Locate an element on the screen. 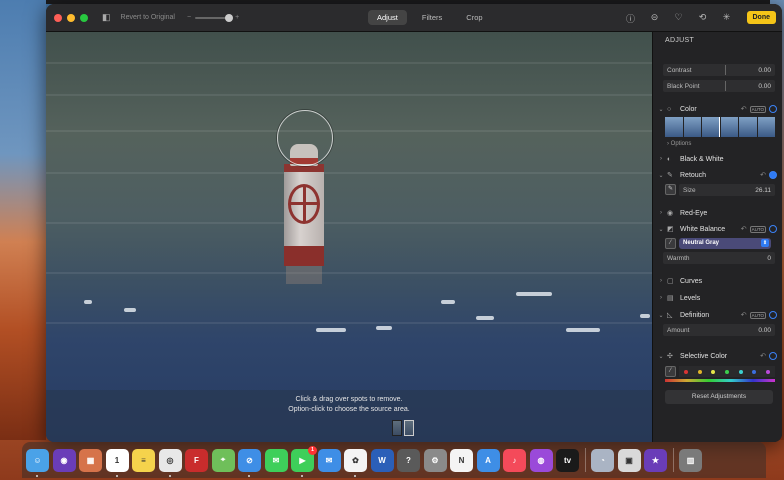 This screenshot has width=784, height=480. section-label: Selective Color is located at coordinates (704, 356).